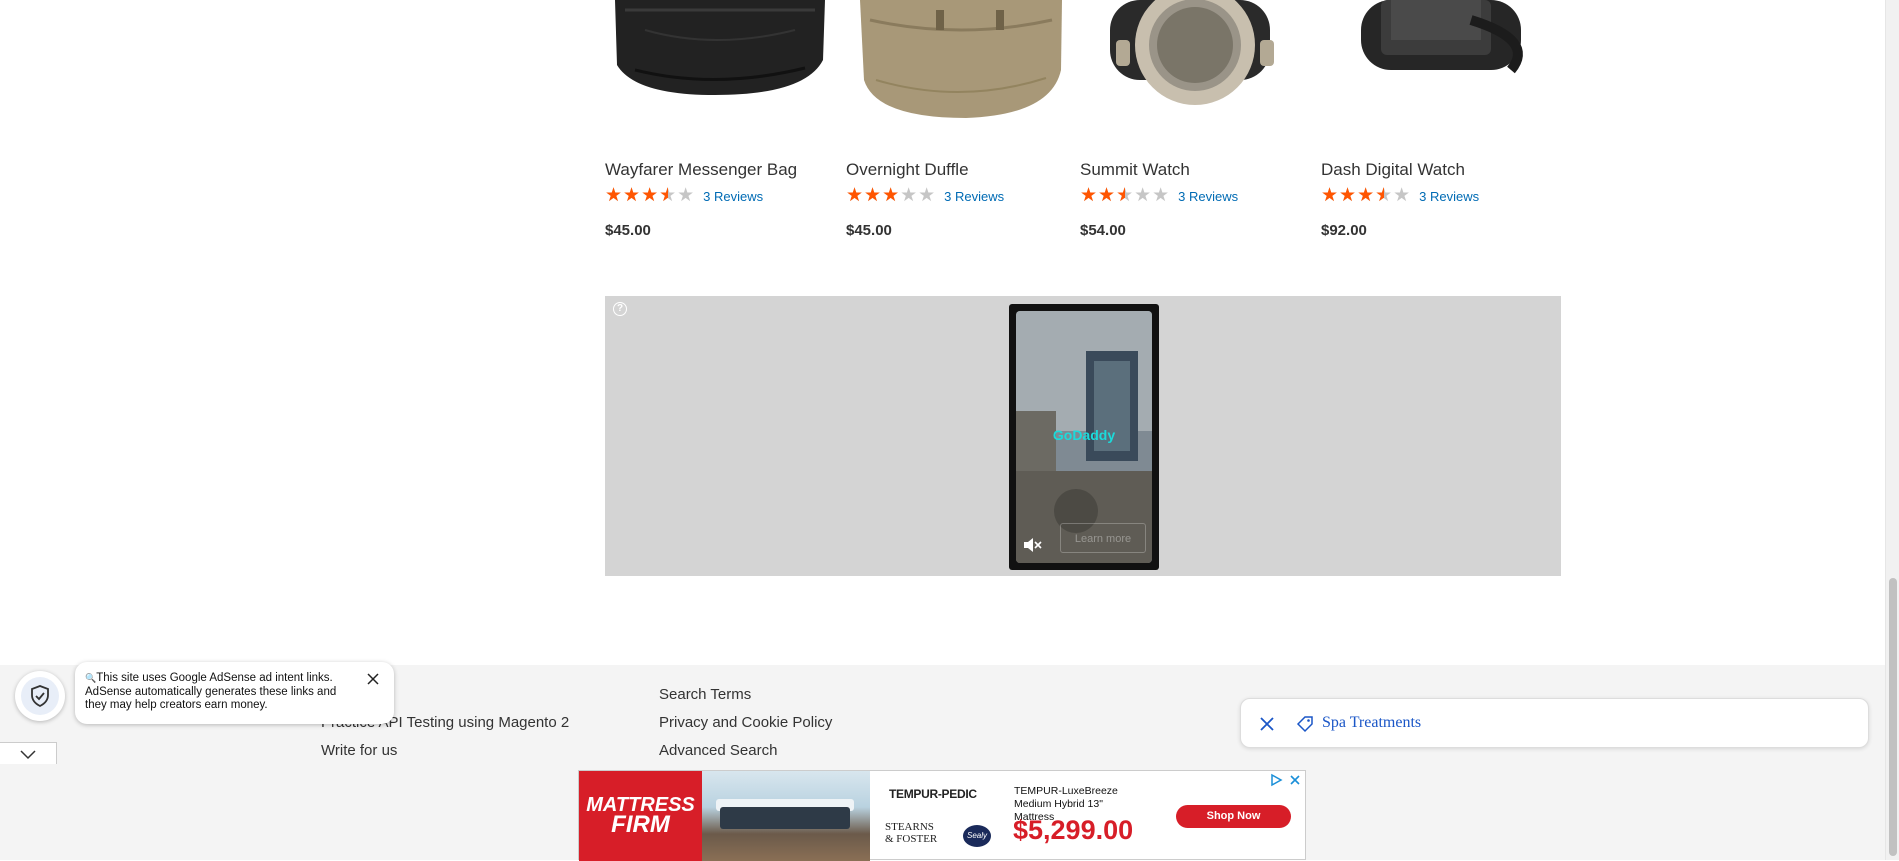 The width and height of the screenshot is (1899, 861). I want to click on ad-intent-search-chip: Spa Treatments, so click(1554, 723).